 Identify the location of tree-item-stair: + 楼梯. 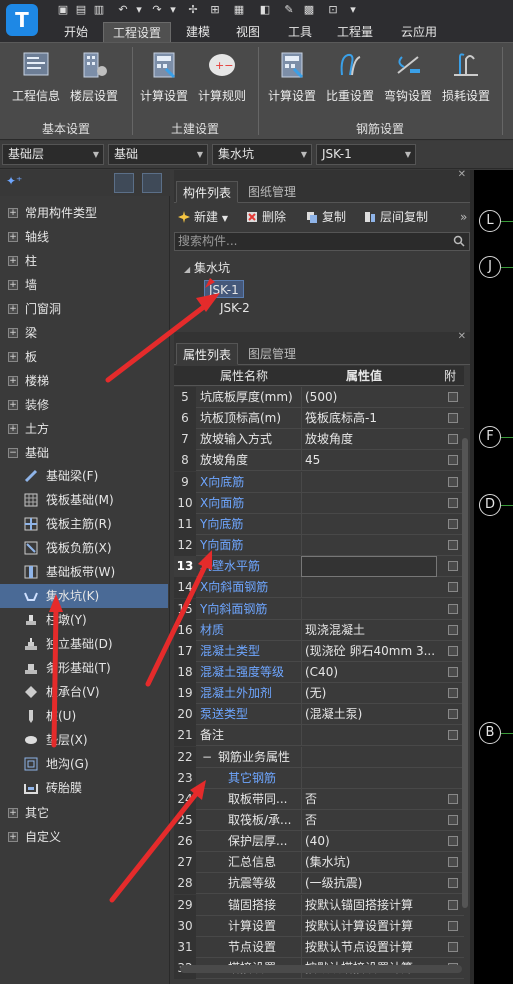
(84, 381).